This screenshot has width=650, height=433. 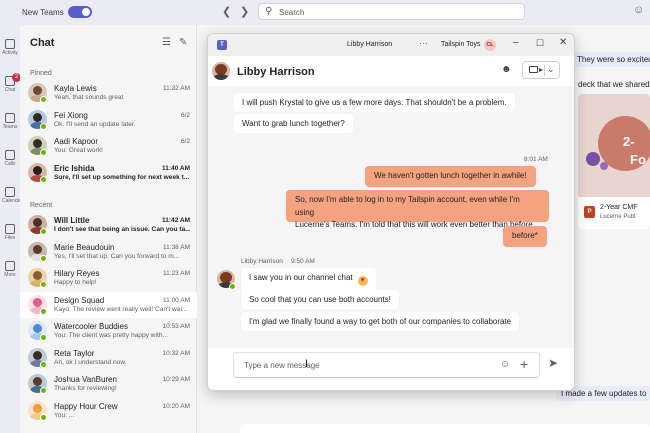 I want to click on pinned-label: Pinned, so click(x=41, y=73).